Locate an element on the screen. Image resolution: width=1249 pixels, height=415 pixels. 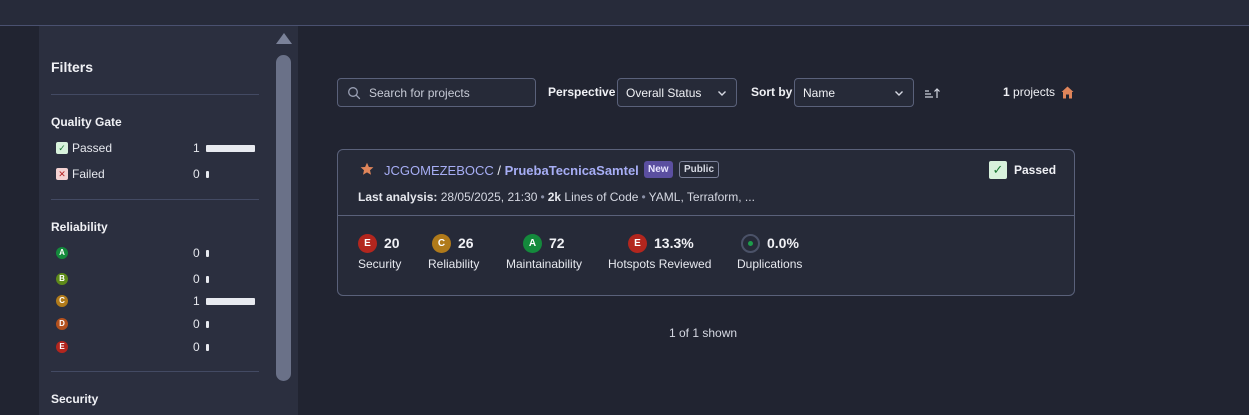
last-analysis-value: 28/05/2025, 21:30 is located at coordinates (489, 197).